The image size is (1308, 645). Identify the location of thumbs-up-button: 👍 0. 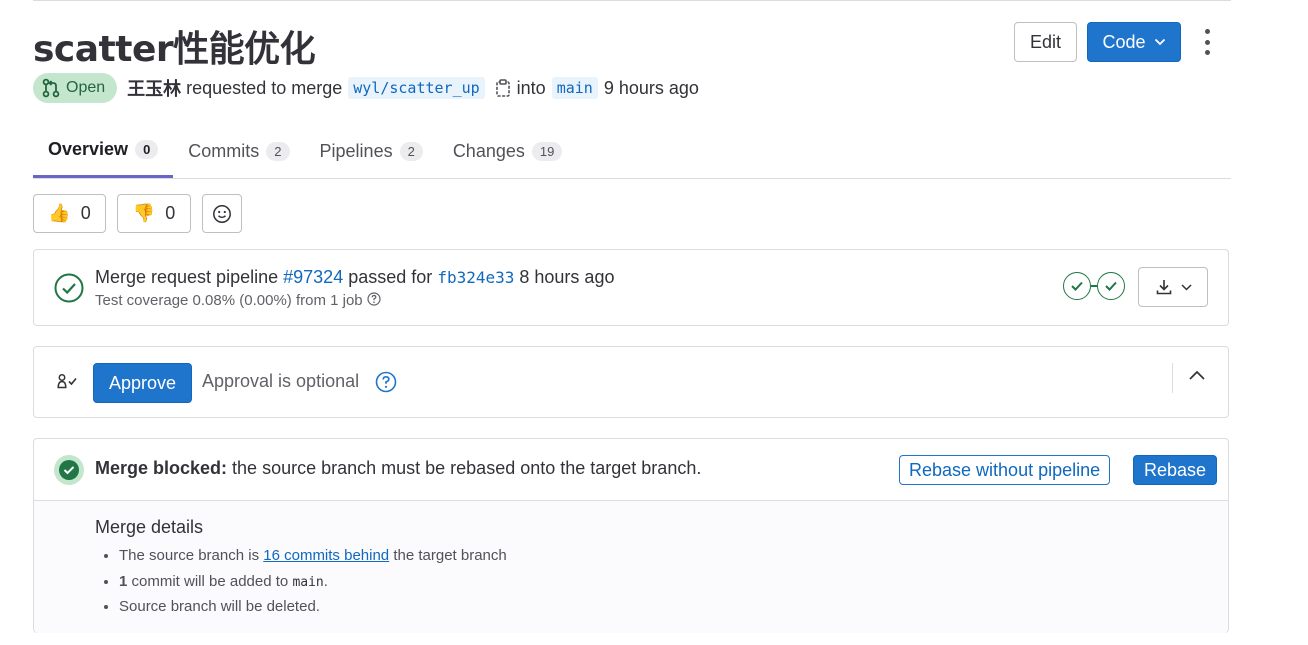
(69, 213).